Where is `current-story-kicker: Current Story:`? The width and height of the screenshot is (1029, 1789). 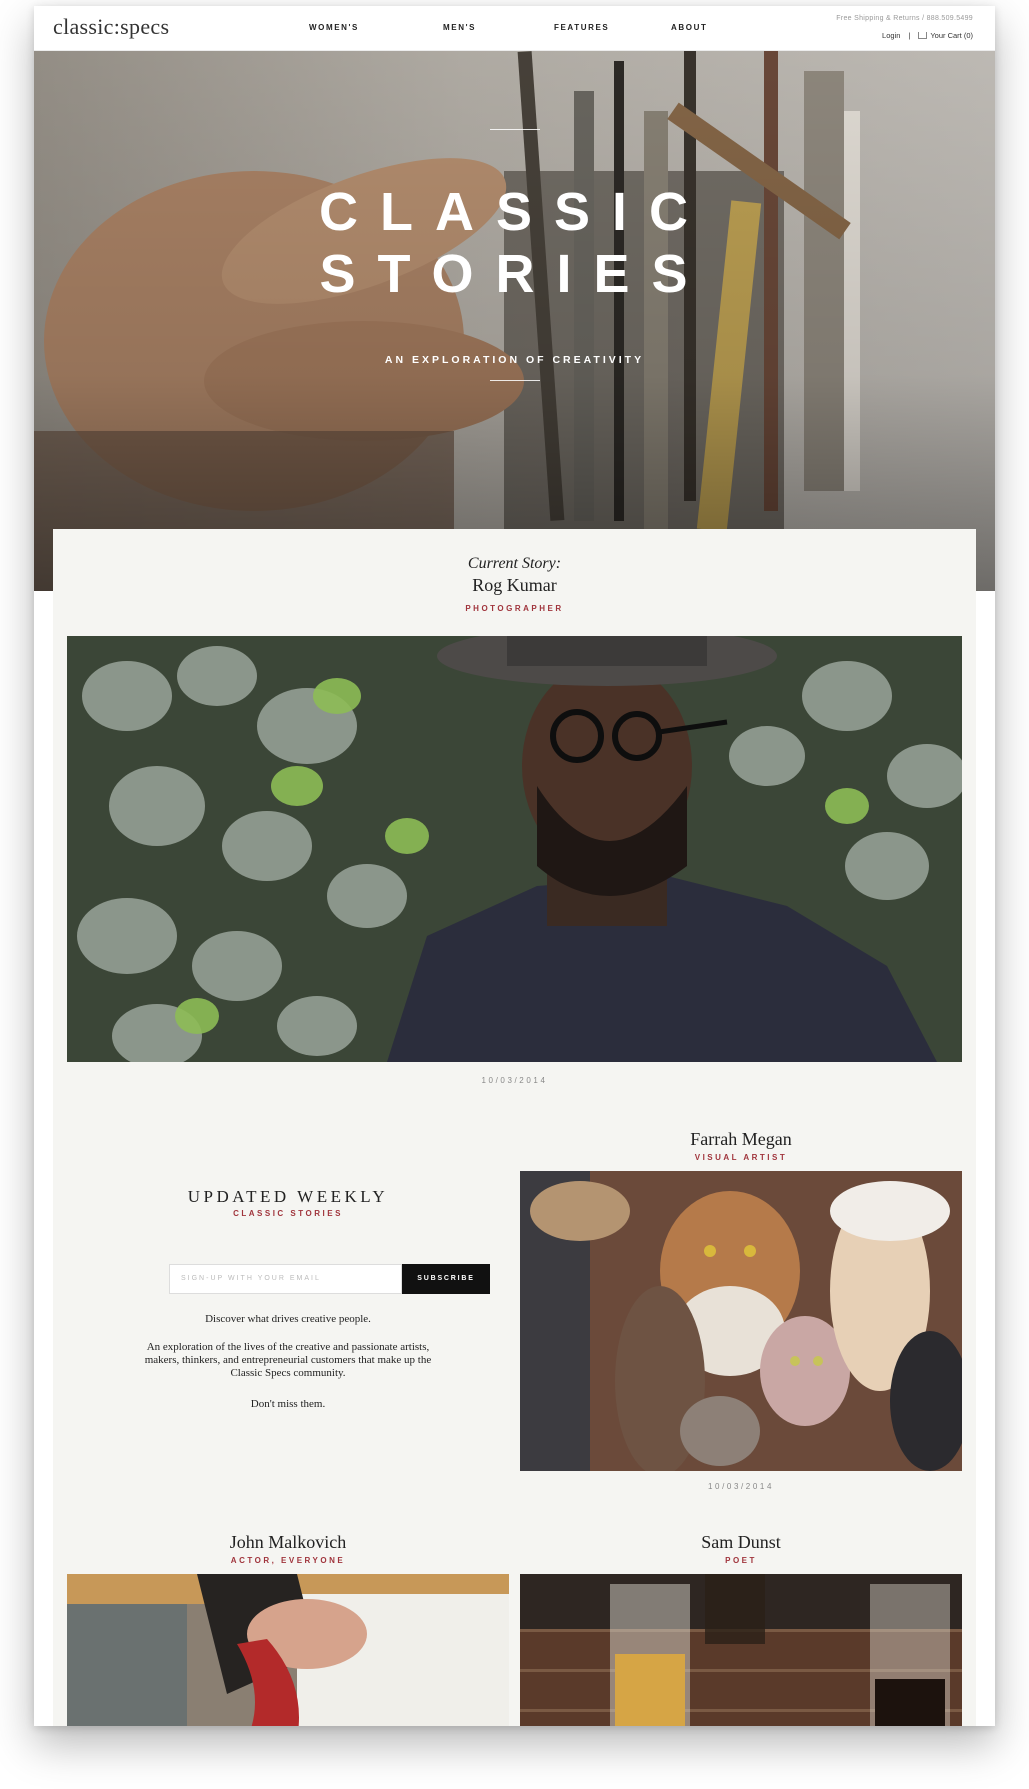 current-story-kicker: Current Story: is located at coordinates (514, 563).